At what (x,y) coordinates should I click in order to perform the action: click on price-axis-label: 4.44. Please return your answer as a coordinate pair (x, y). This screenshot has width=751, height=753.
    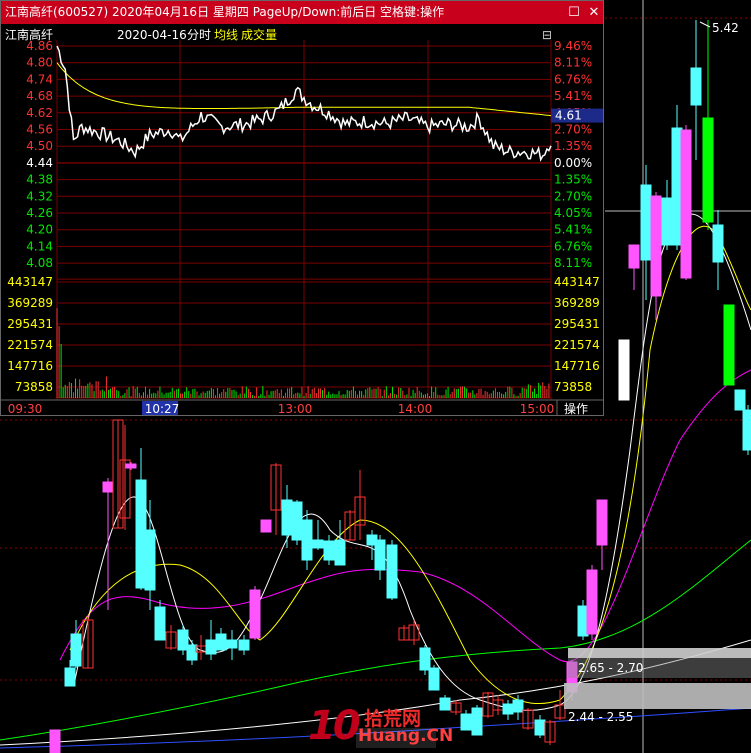
    Looking at the image, I should click on (39, 163).